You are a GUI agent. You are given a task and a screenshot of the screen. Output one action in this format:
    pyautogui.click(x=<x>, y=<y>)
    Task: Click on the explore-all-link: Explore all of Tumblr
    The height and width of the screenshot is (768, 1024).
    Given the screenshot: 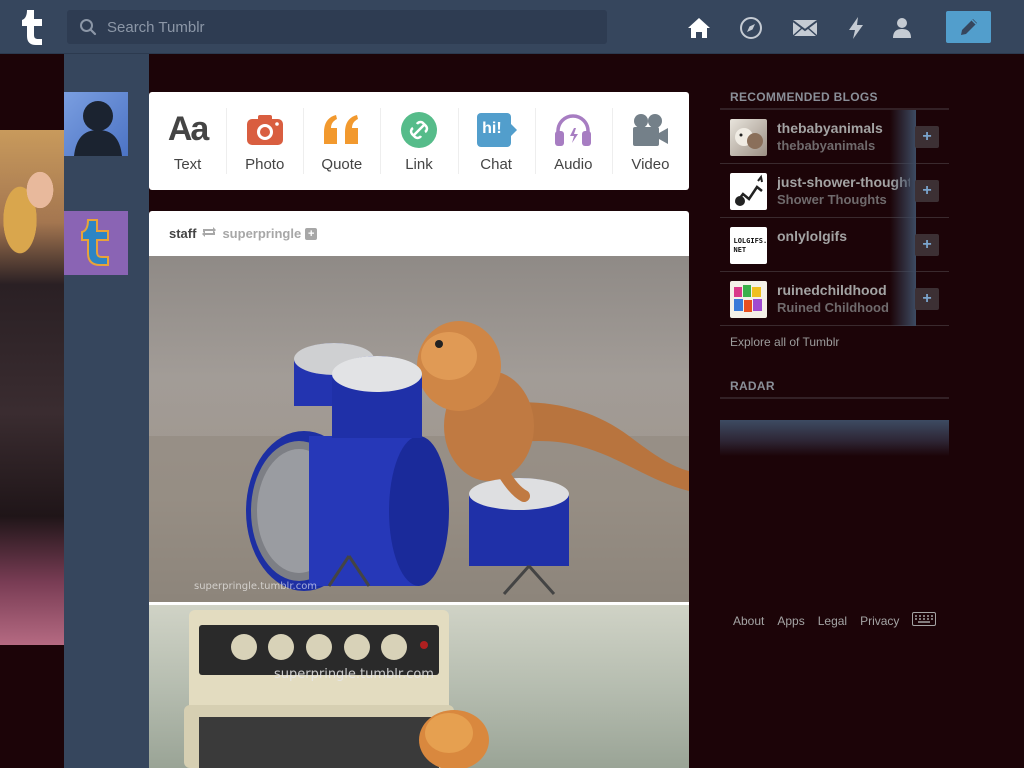 What is the action you would take?
    pyautogui.click(x=784, y=342)
    